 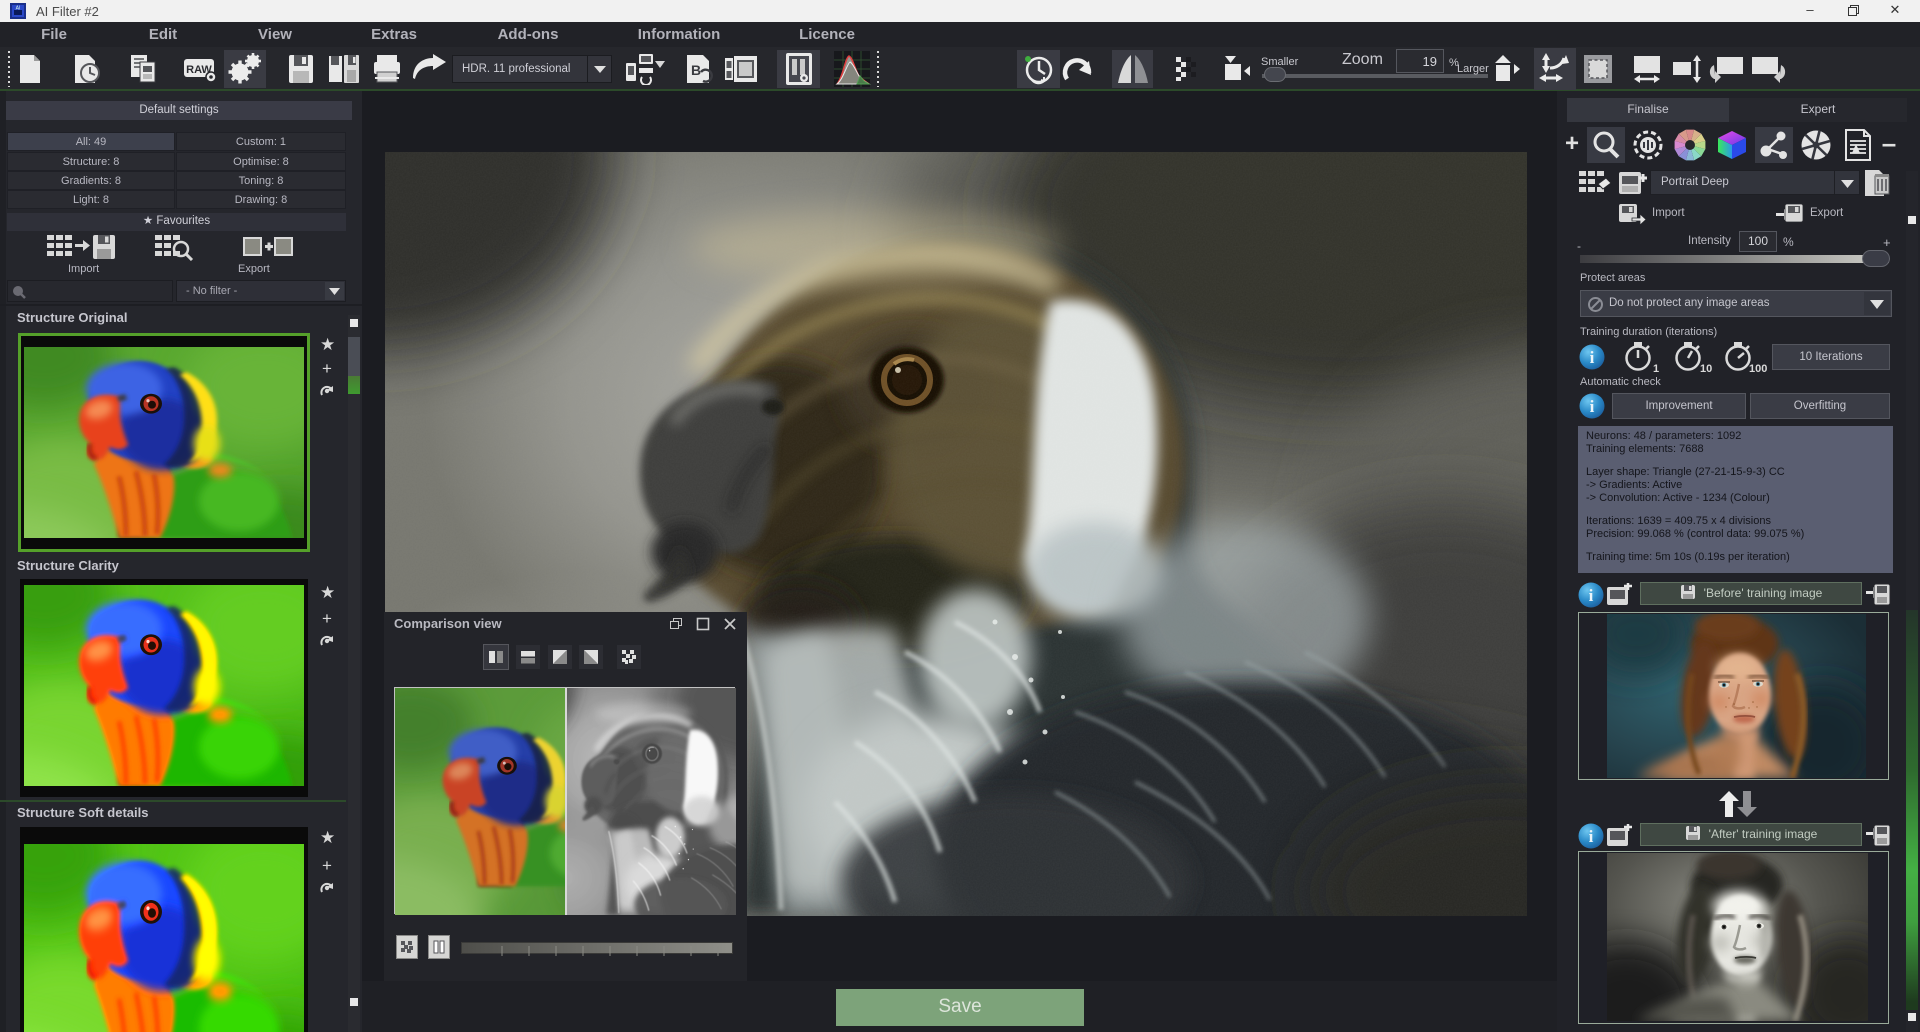 What do you see at coordinates (1656, 368) in the screenshot?
I see `svg-text: 1` at bounding box center [1656, 368].